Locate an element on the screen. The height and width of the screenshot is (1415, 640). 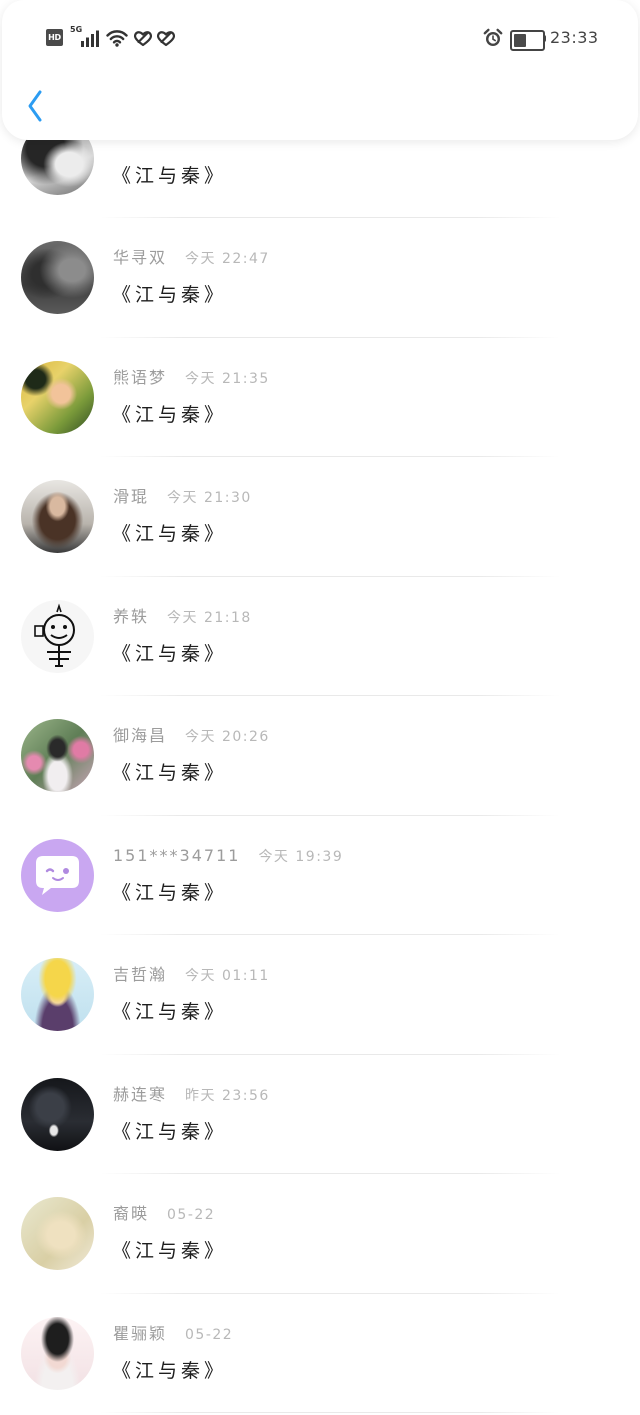
sketch-figure-icon is located at coordinates (54, 634).